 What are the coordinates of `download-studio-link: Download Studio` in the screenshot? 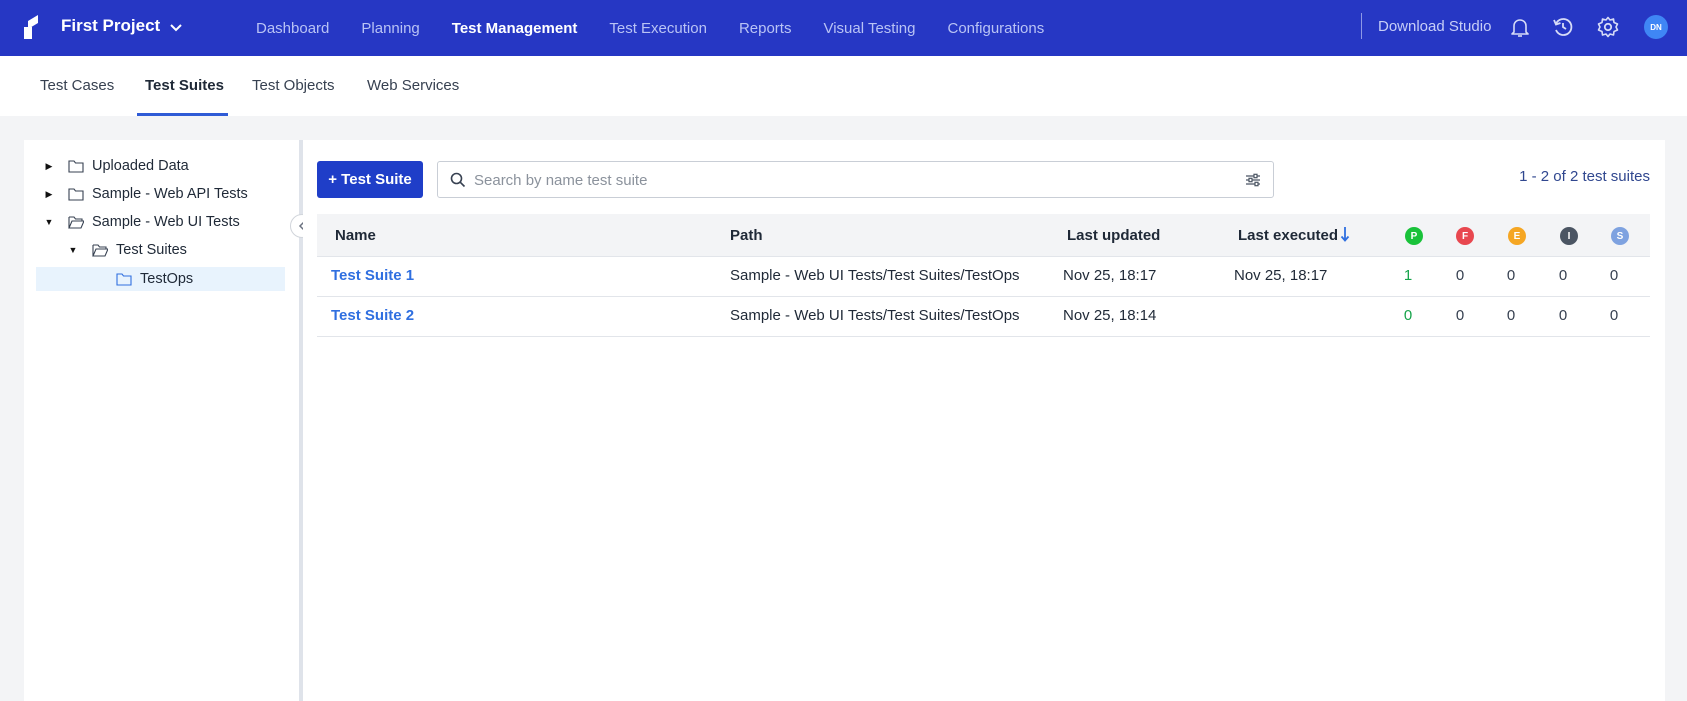 It's located at (1434, 26).